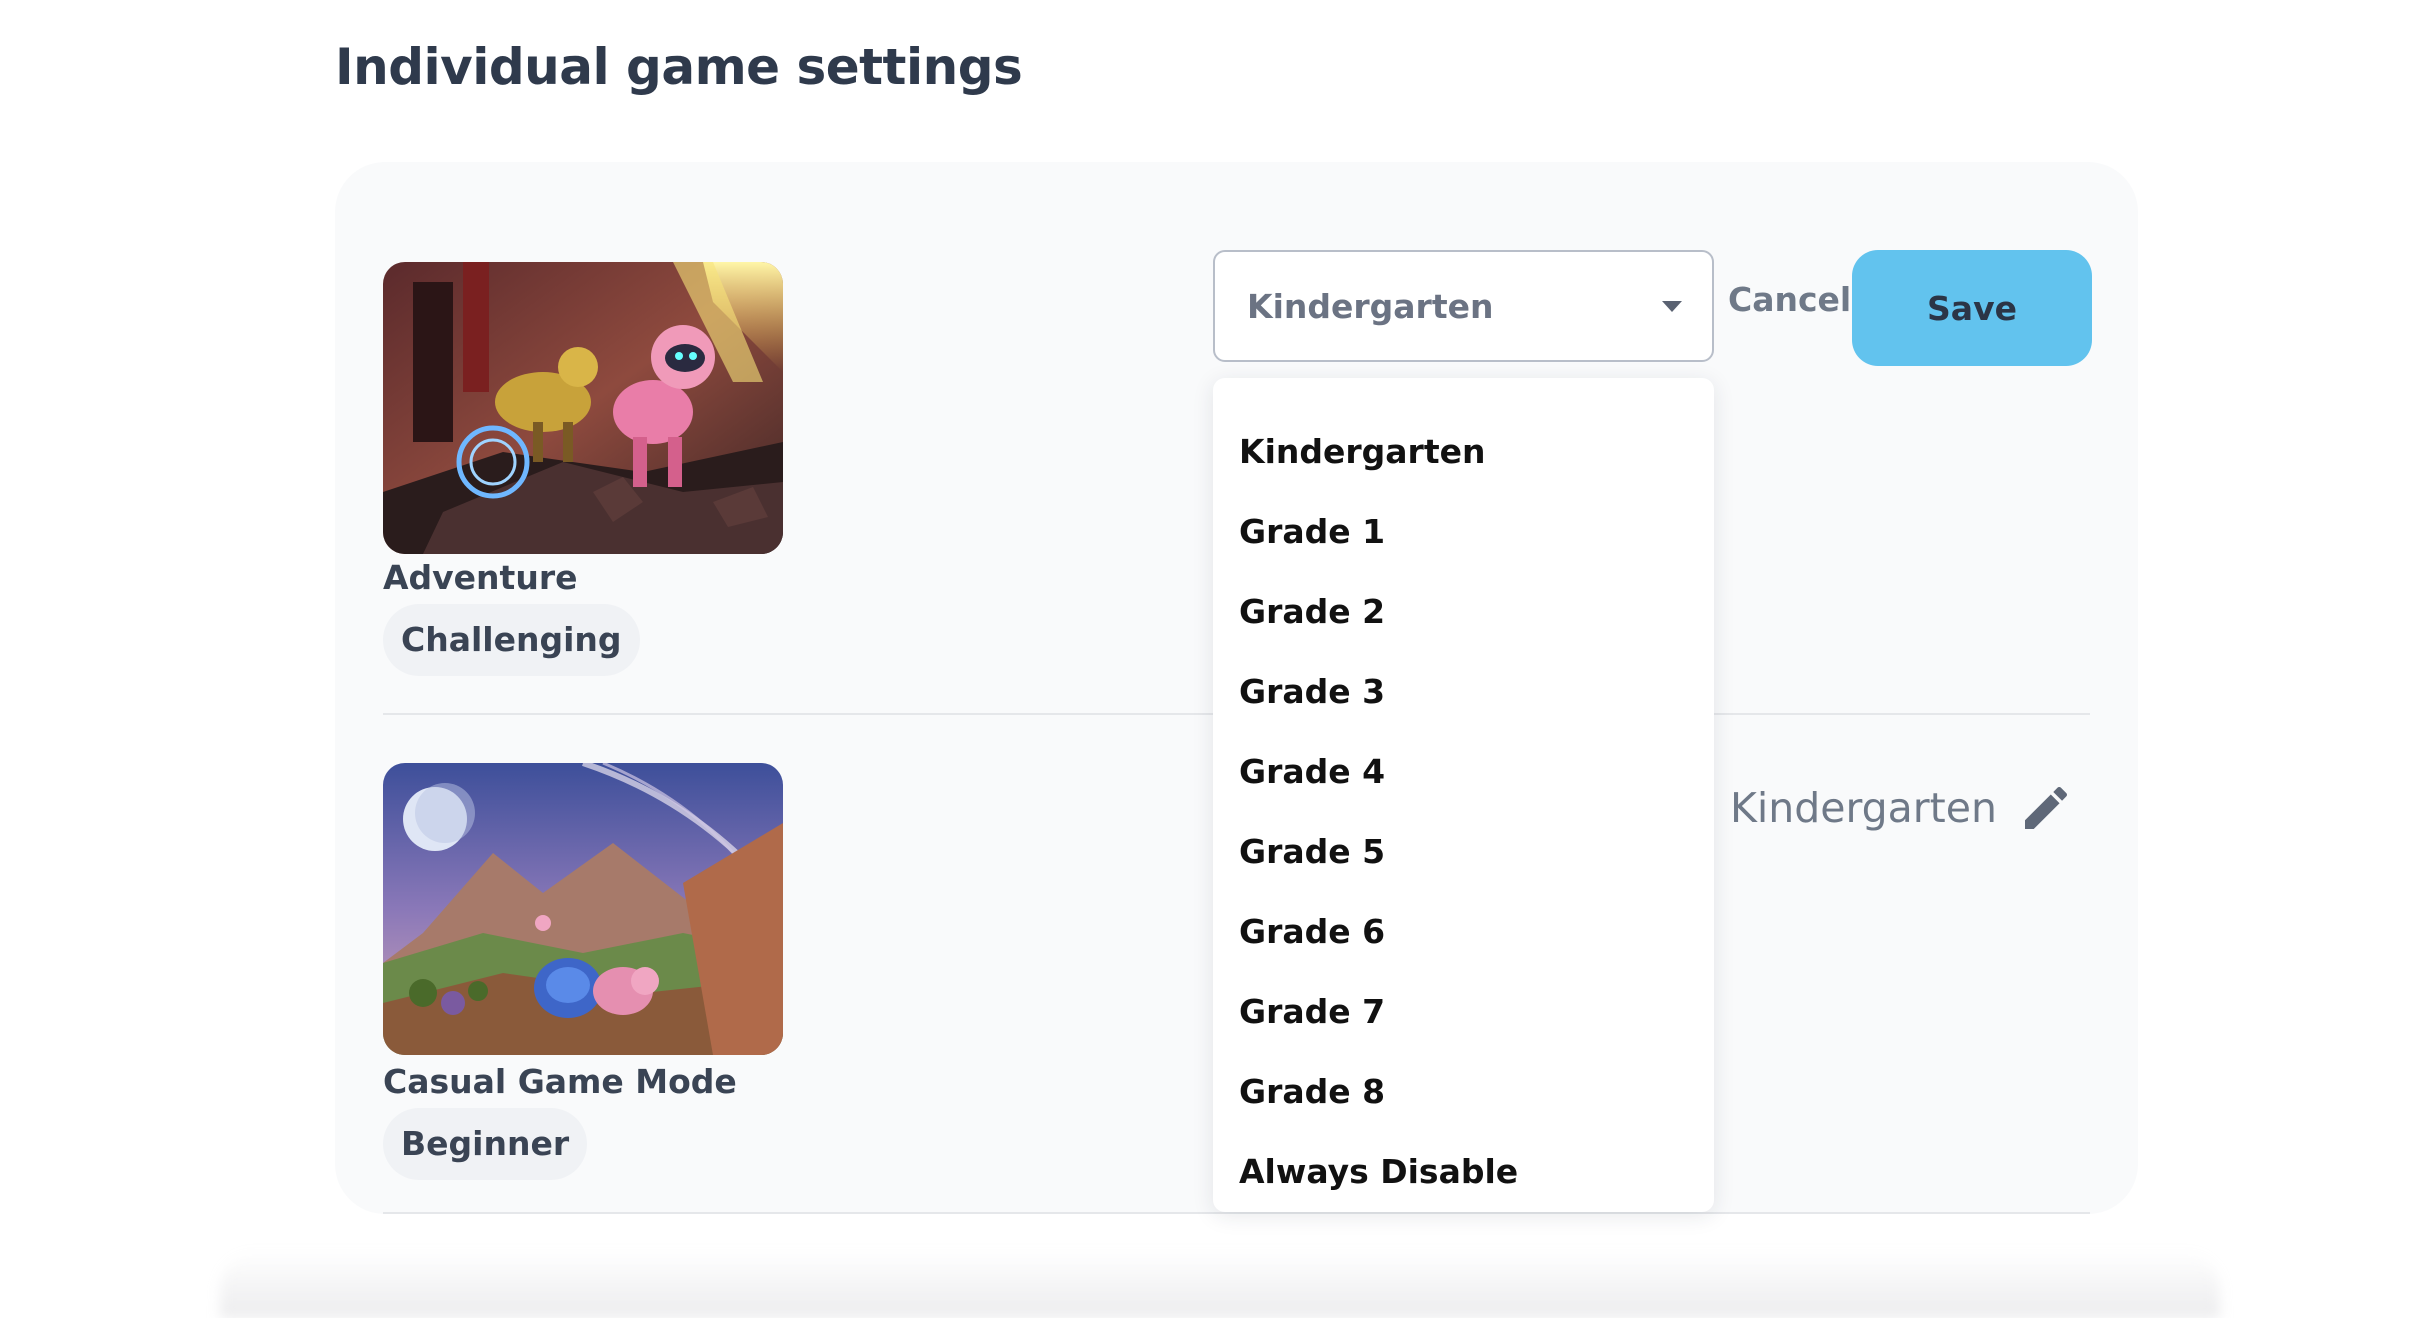  I want to click on save-button: Save, so click(1972, 308).